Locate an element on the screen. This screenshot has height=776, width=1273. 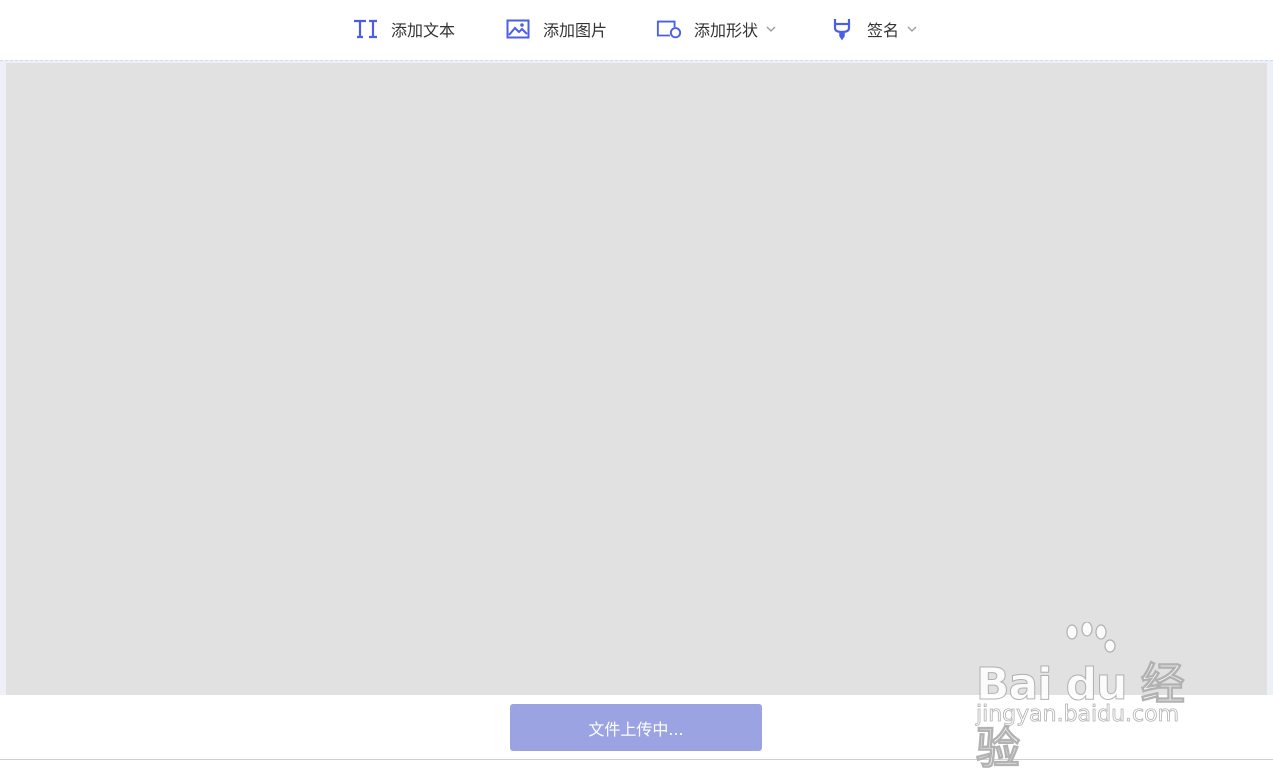
editor-toolbar: 添加文本 添加图片 添加形状 签名 is located at coordinates (636, 30).